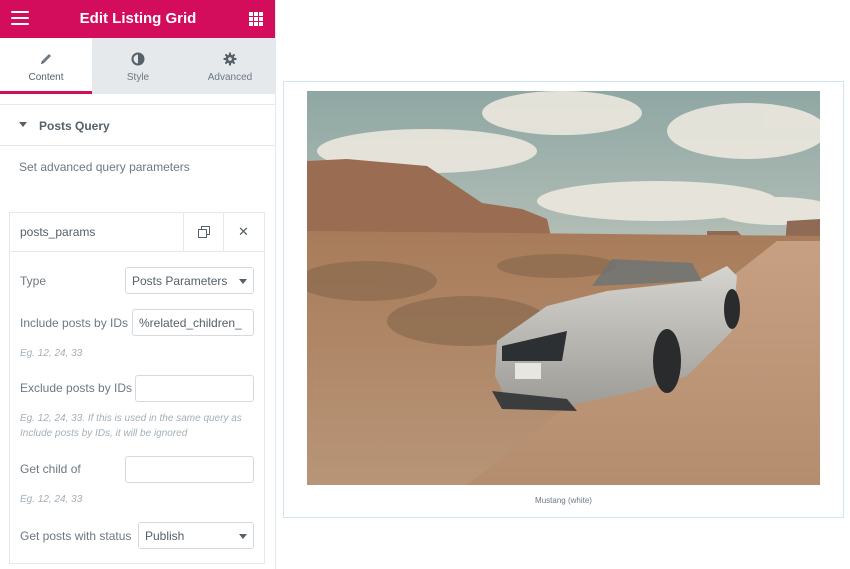 This screenshot has height=569, width=850. I want to click on tab-label: Content, so click(46, 77).